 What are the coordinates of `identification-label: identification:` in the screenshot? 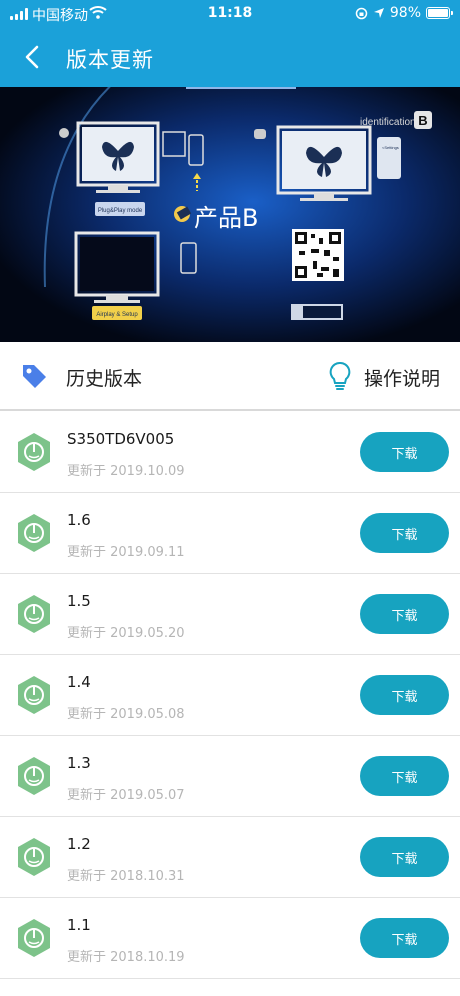 It's located at (389, 122).